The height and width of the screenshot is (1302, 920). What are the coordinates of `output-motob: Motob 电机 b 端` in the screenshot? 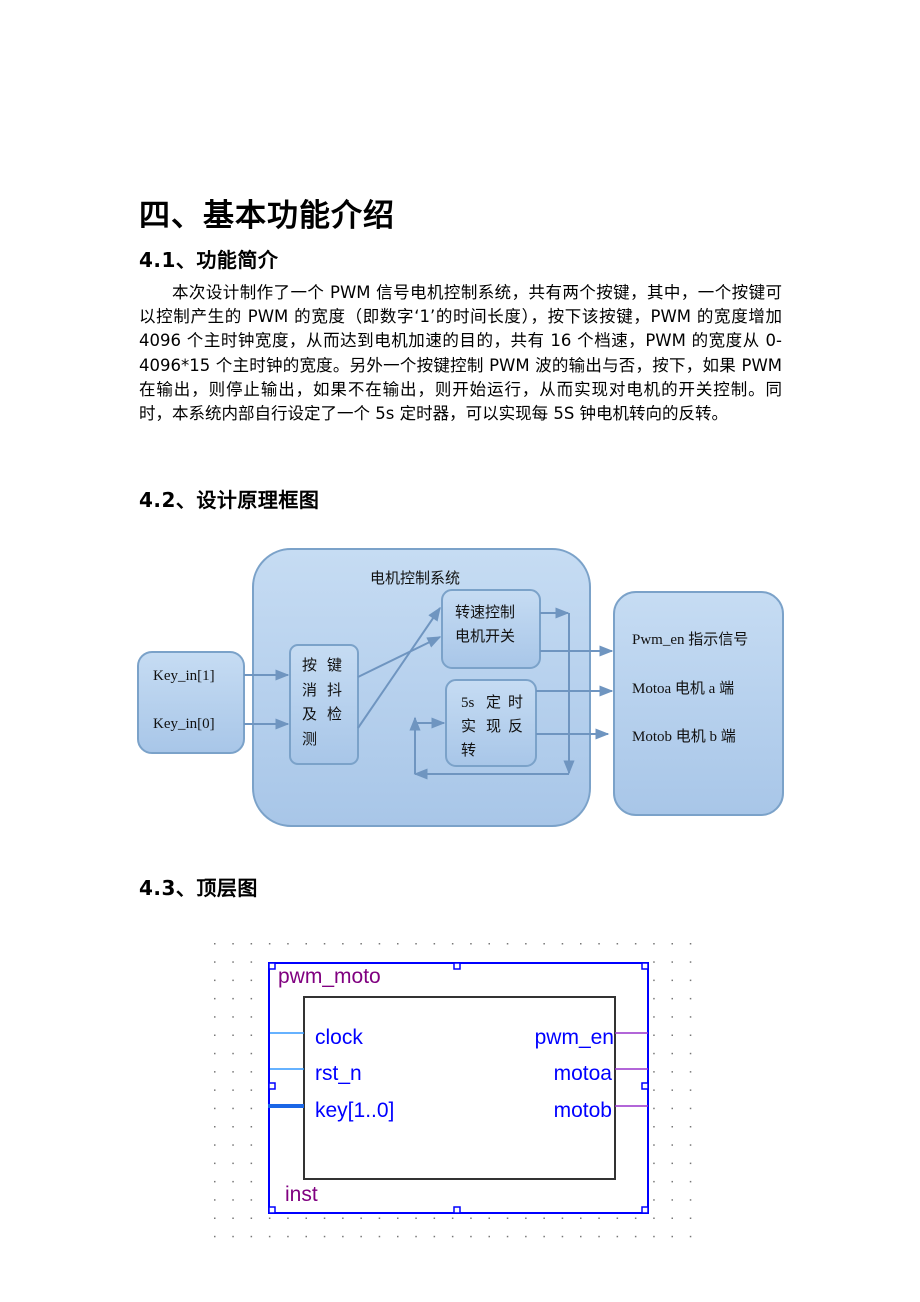 It's located at (684, 736).